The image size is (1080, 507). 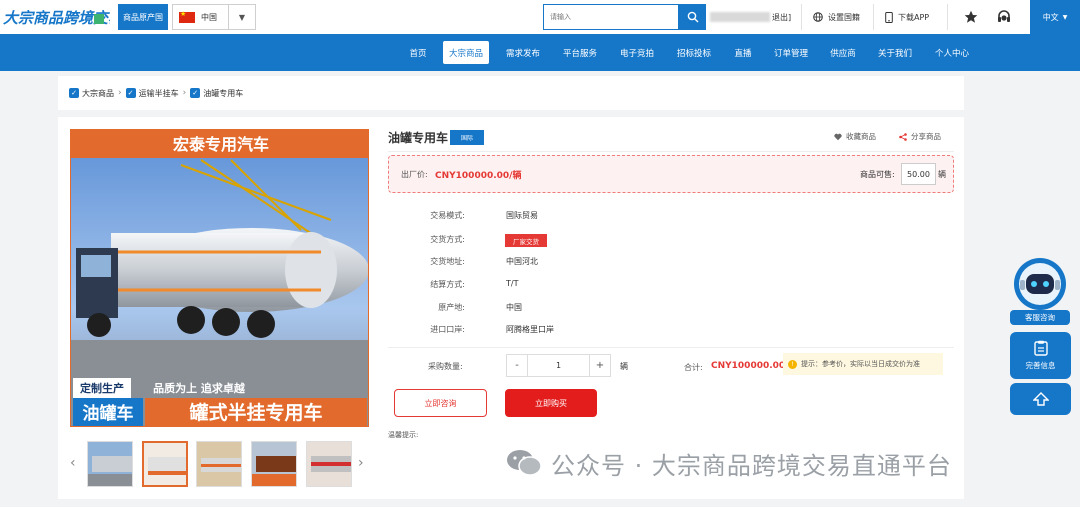 I want to click on back-to-top-button, so click(x=1040, y=399).